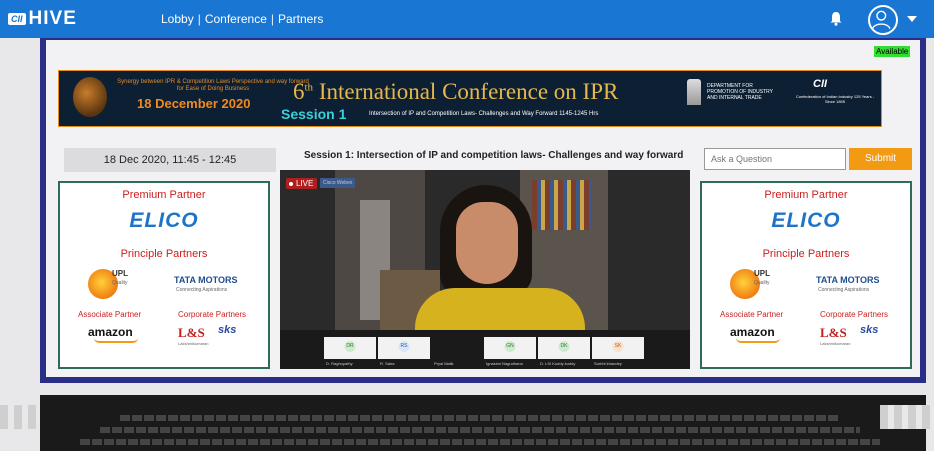 The width and height of the screenshot is (934, 451). I want to click on user-avatar-icon, so click(883, 20).